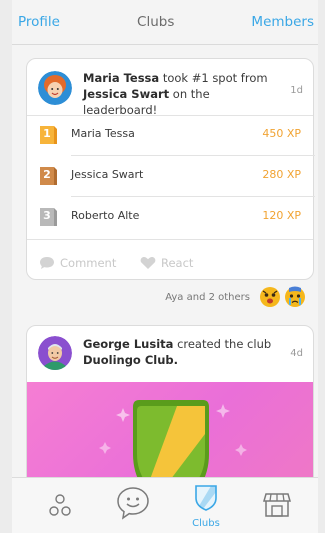 The width and height of the screenshot is (325, 533). Describe the element at coordinates (170, 217) in the screenshot. I see `leaderboard-row: 3 Roberto Alte 120 XP` at that location.